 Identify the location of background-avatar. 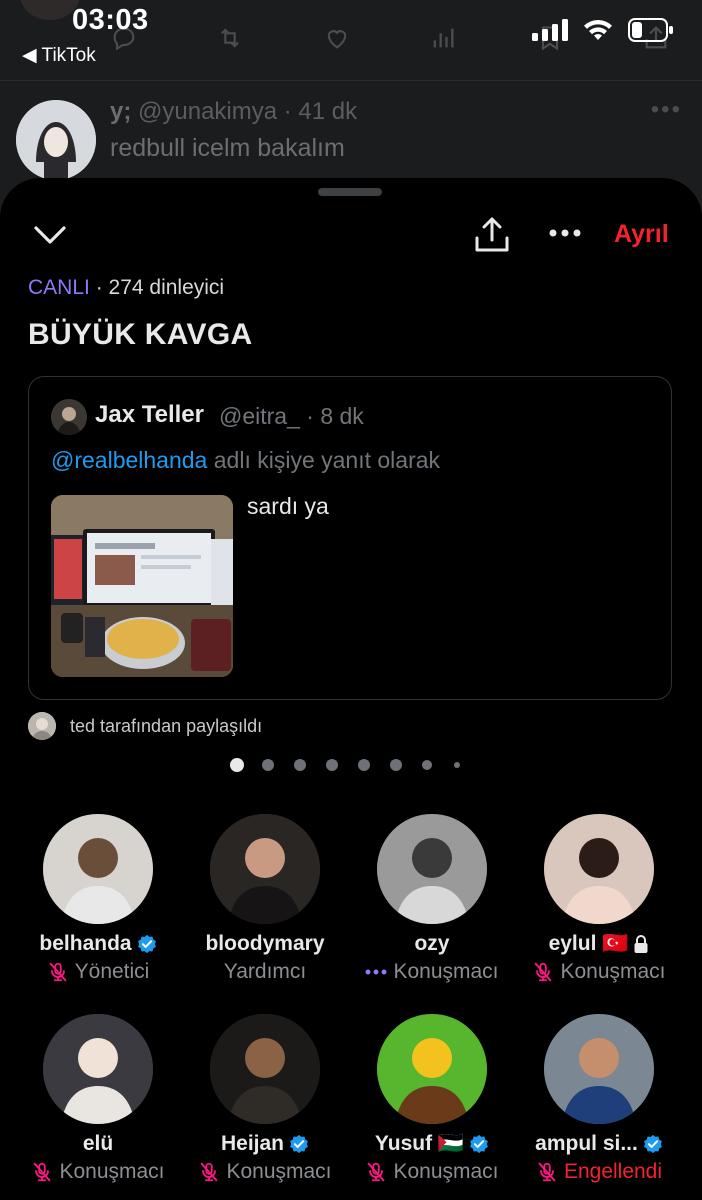
(50, 10).